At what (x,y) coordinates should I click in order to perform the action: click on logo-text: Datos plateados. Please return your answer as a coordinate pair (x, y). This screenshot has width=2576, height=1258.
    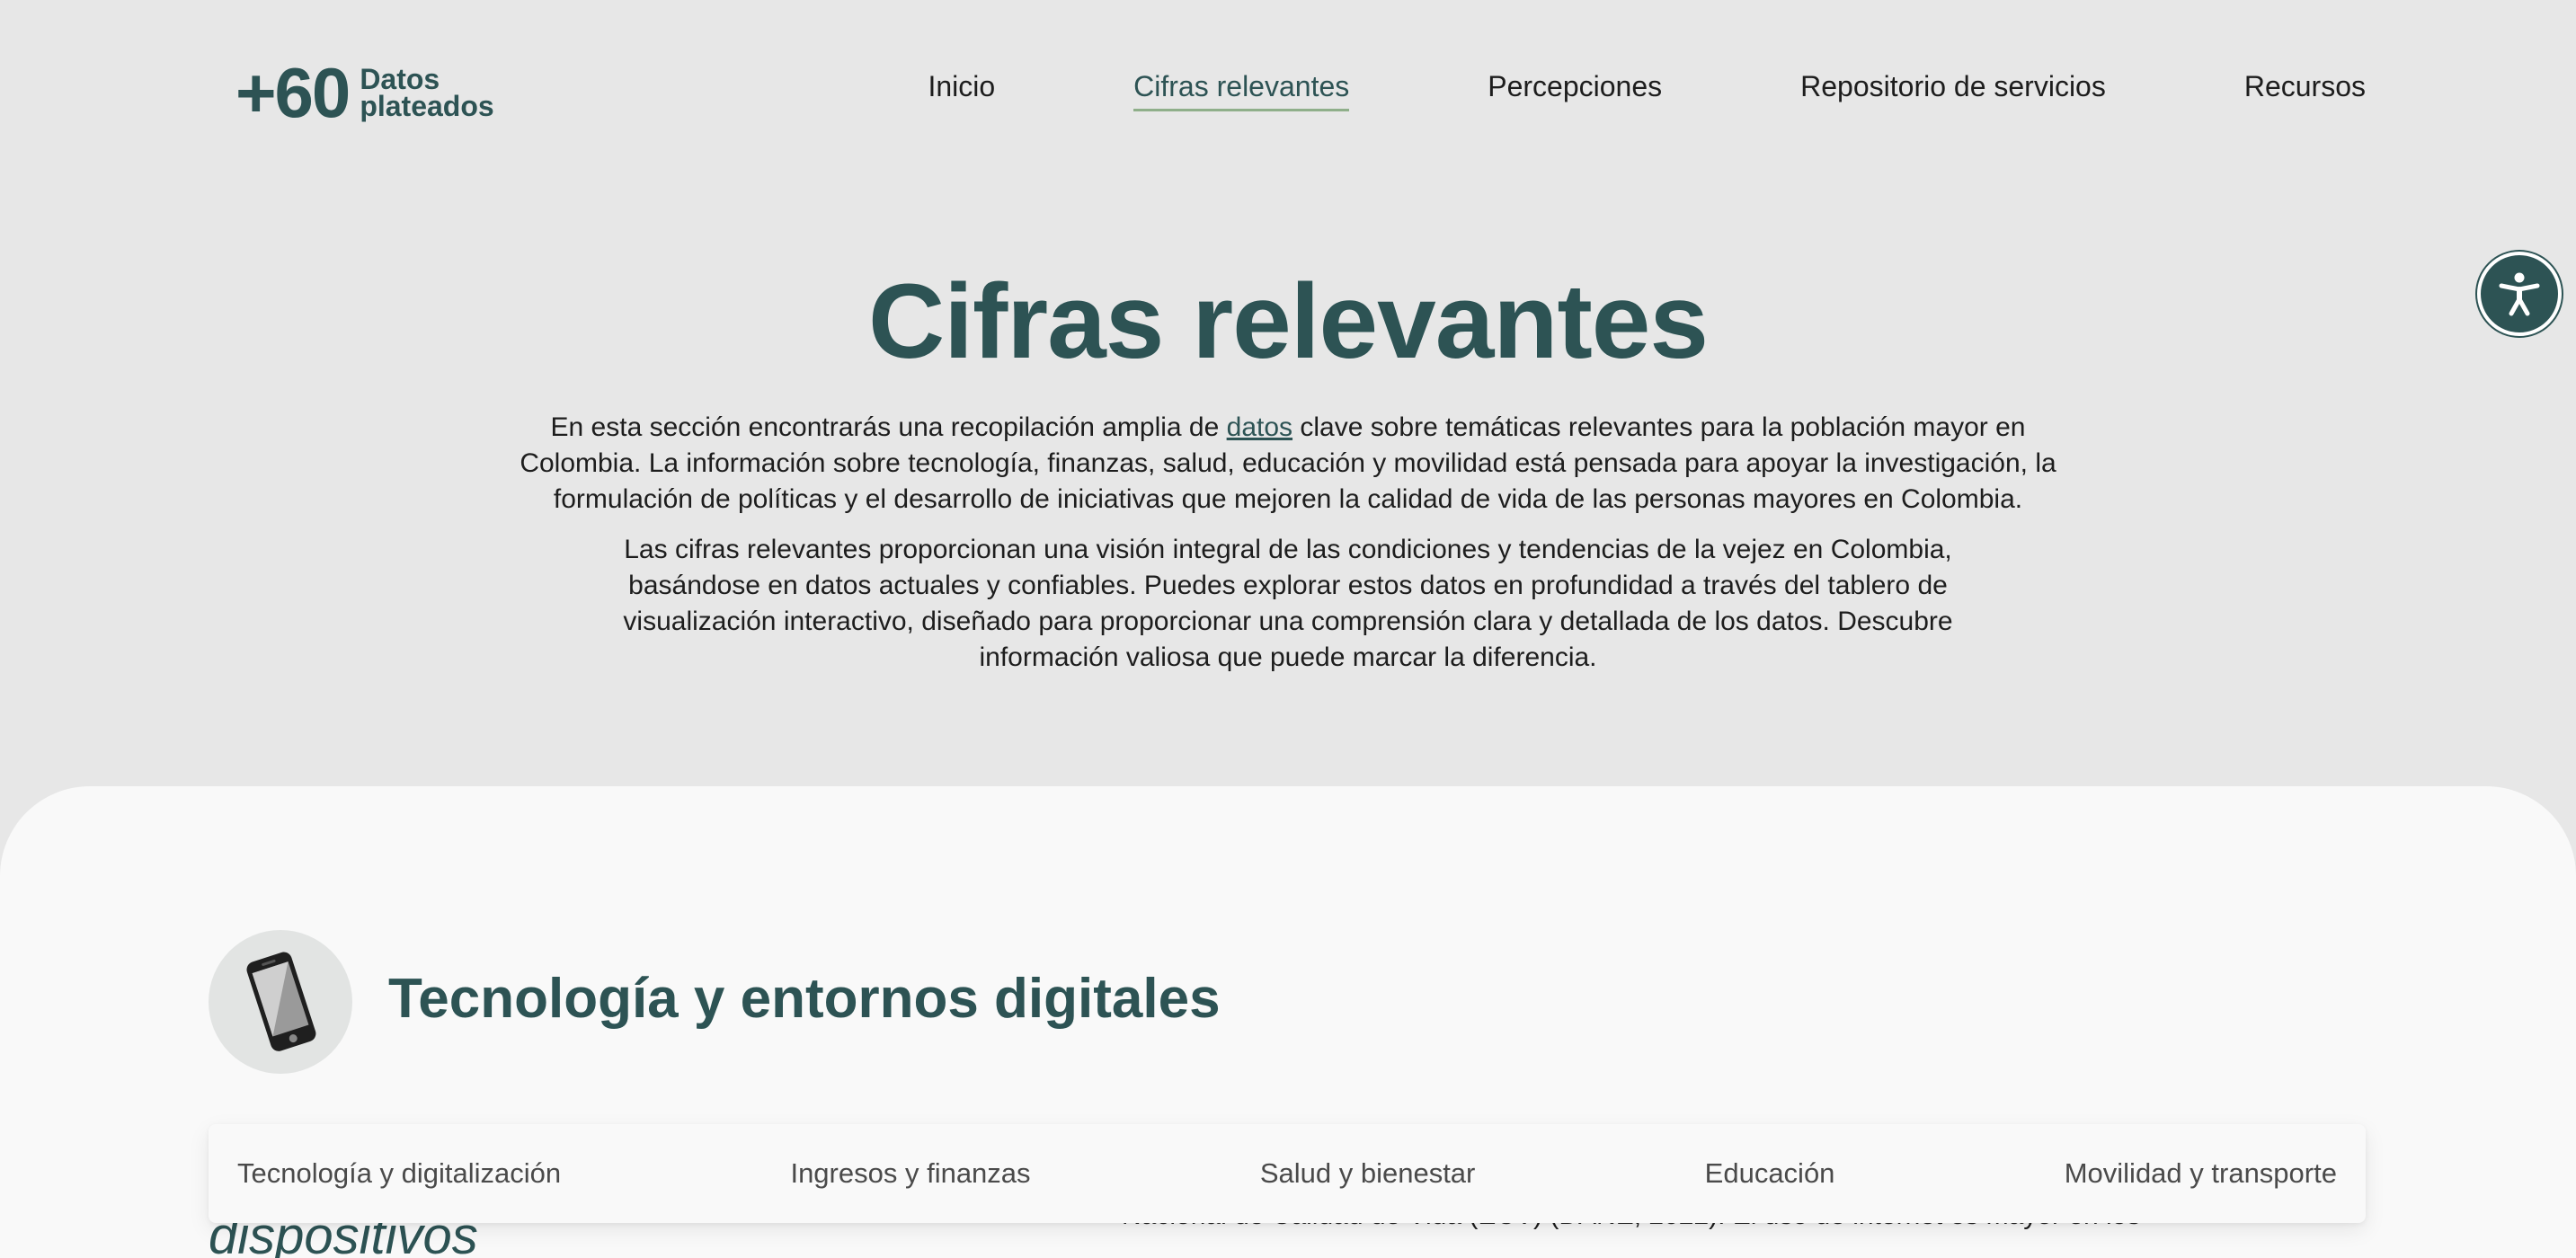
    Looking at the image, I should click on (427, 92).